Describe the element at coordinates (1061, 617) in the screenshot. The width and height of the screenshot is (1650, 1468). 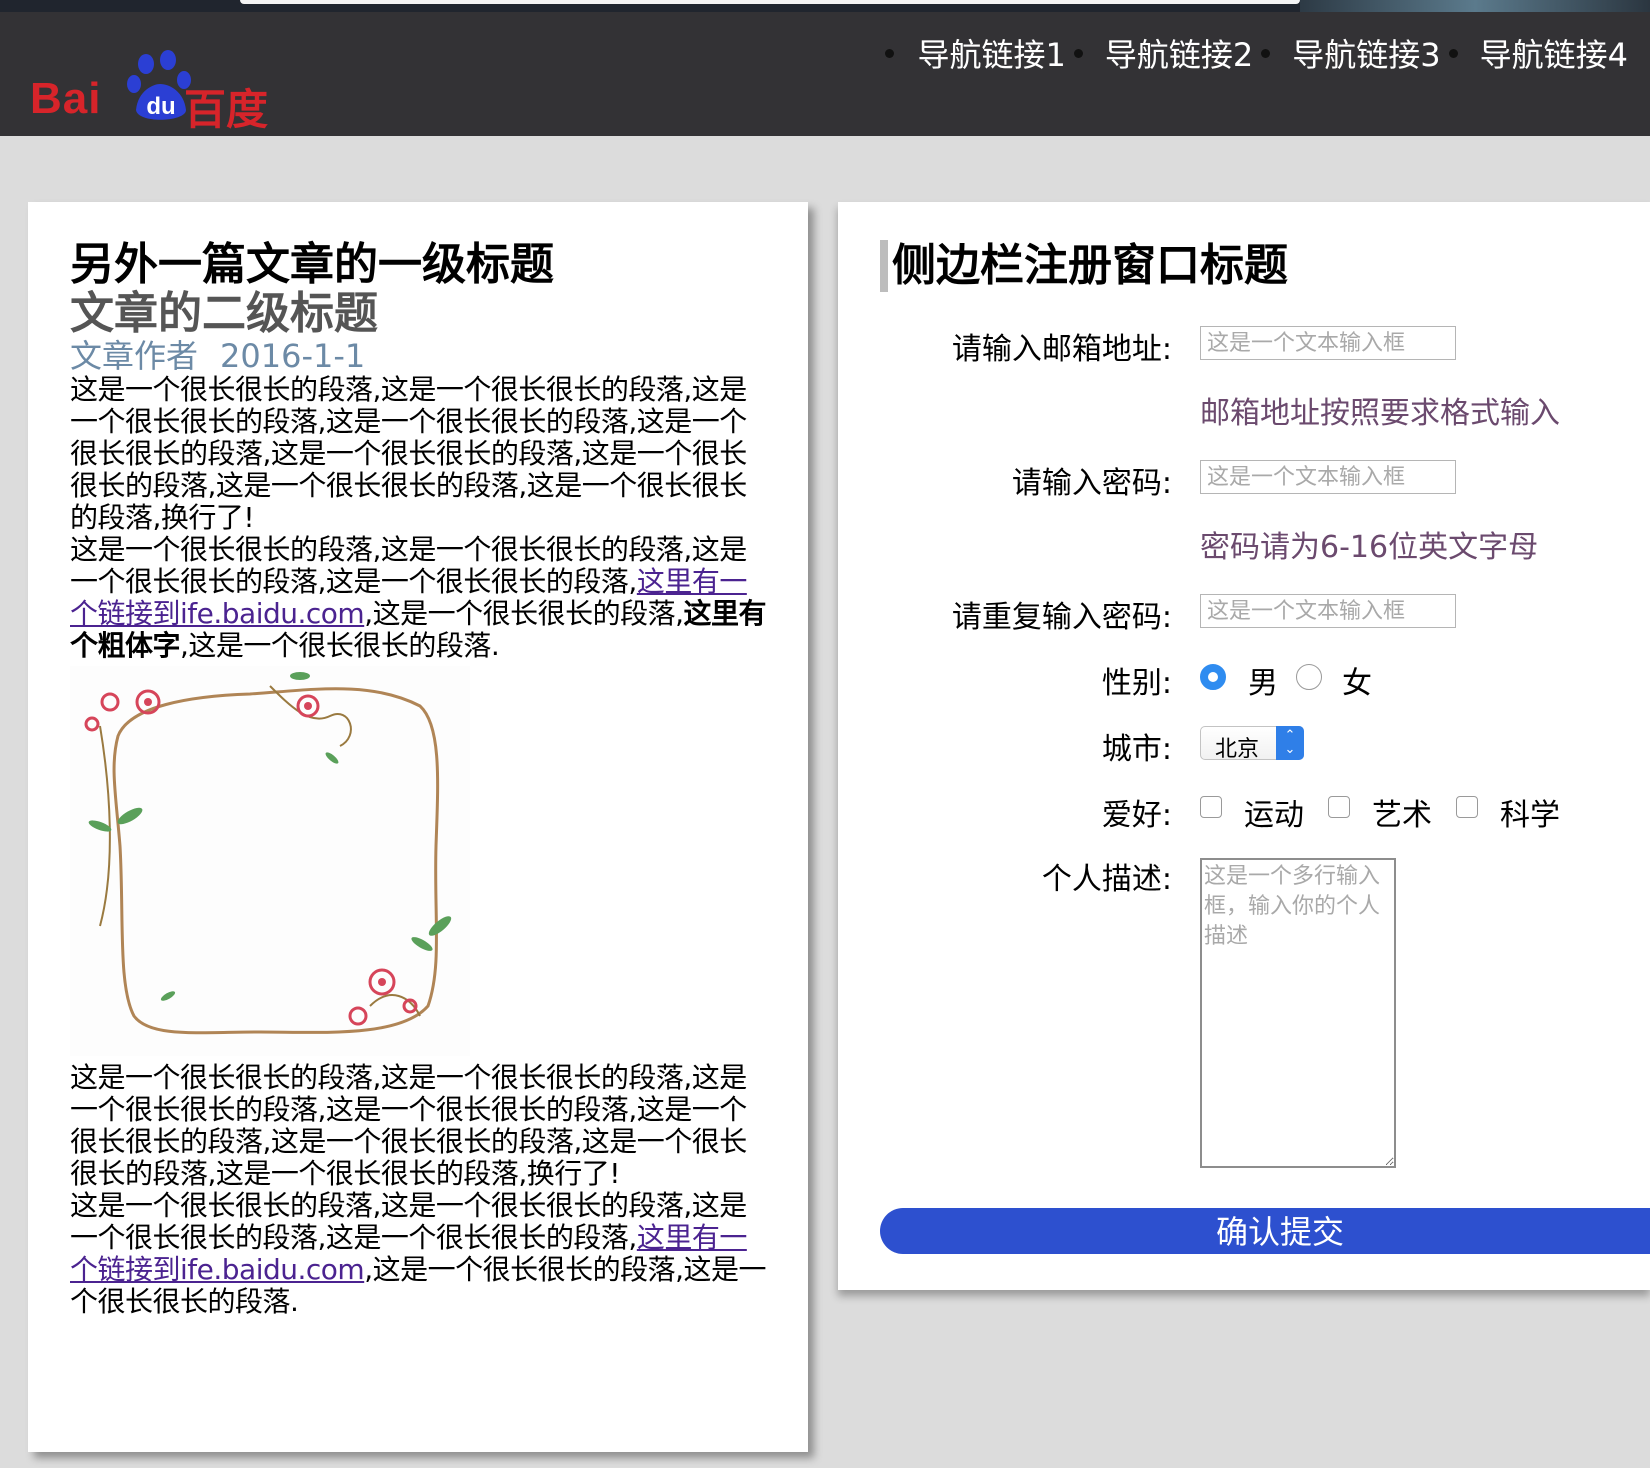
I see `repeat-password-label: 请重复输入密码:` at that location.